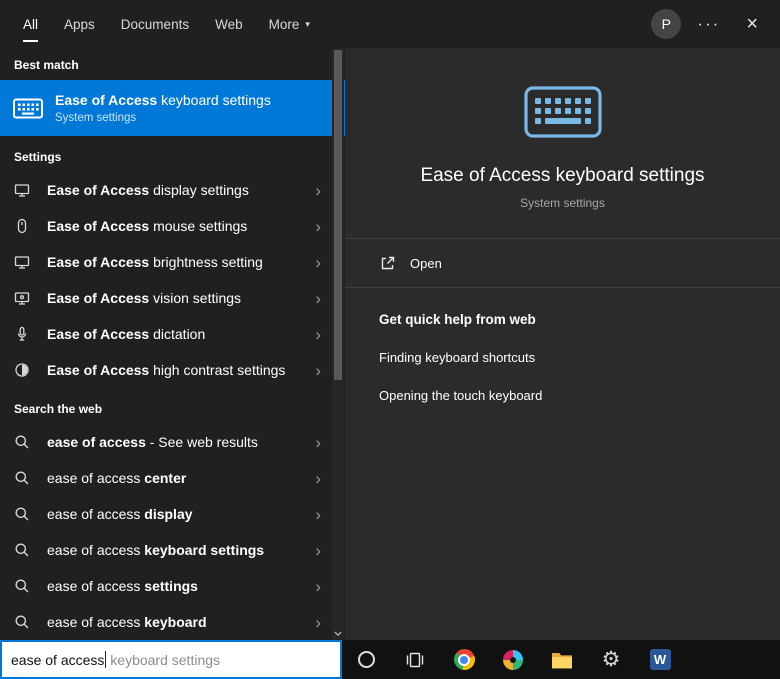 The height and width of the screenshot is (679, 780). What do you see at coordinates (46, 65) in the screenshot?
I see `best-match-header: Best match` at bounding box center [46, 65].